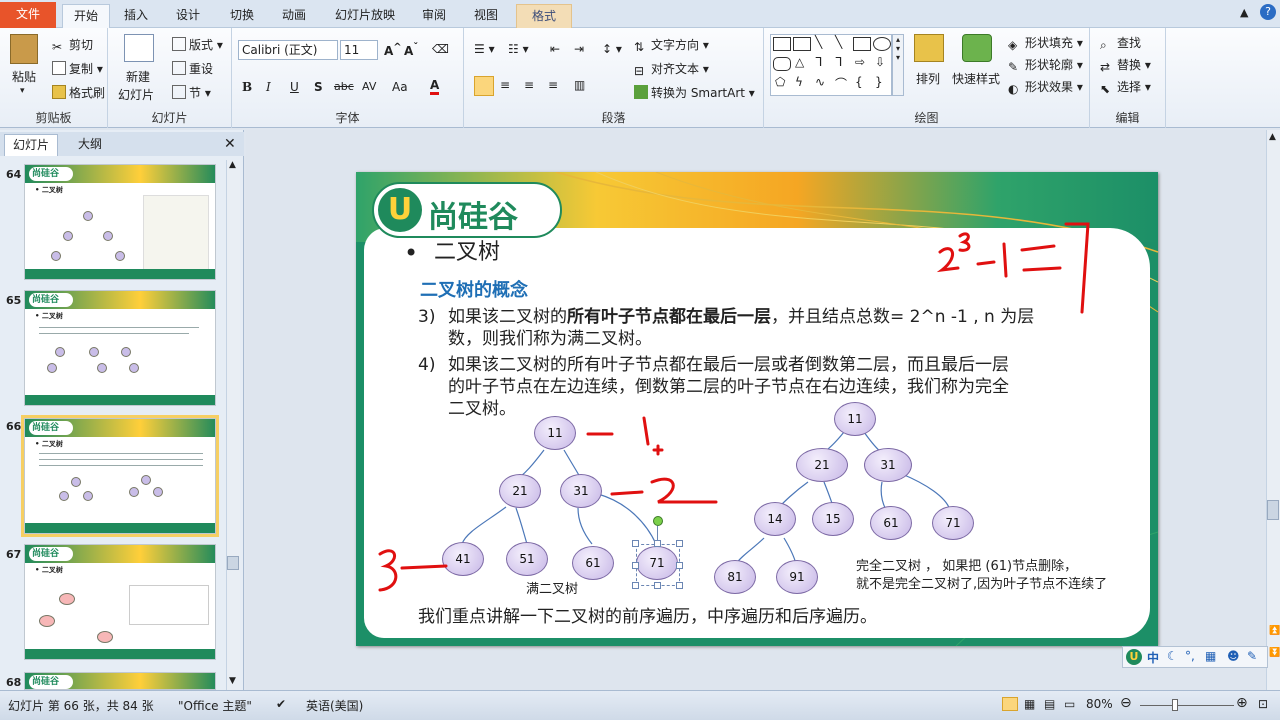  What do you see at coordinates (288, 50) in the screenshot?
I see `font-name-combo: Calibri (正文)` at bounding box center [288, 50].